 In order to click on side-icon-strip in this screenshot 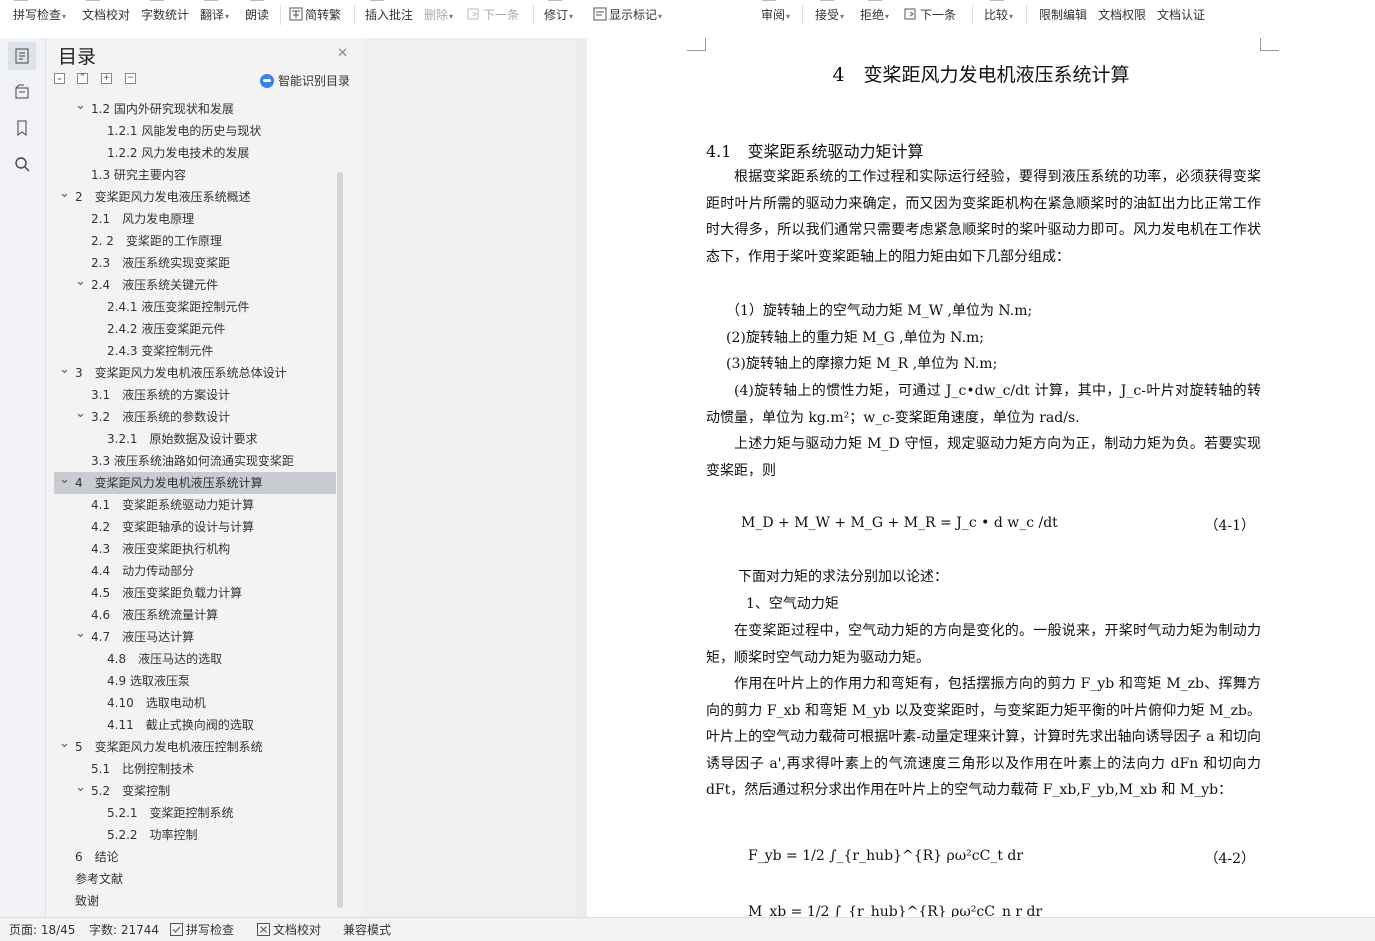, I will do `click(23, 477)`.